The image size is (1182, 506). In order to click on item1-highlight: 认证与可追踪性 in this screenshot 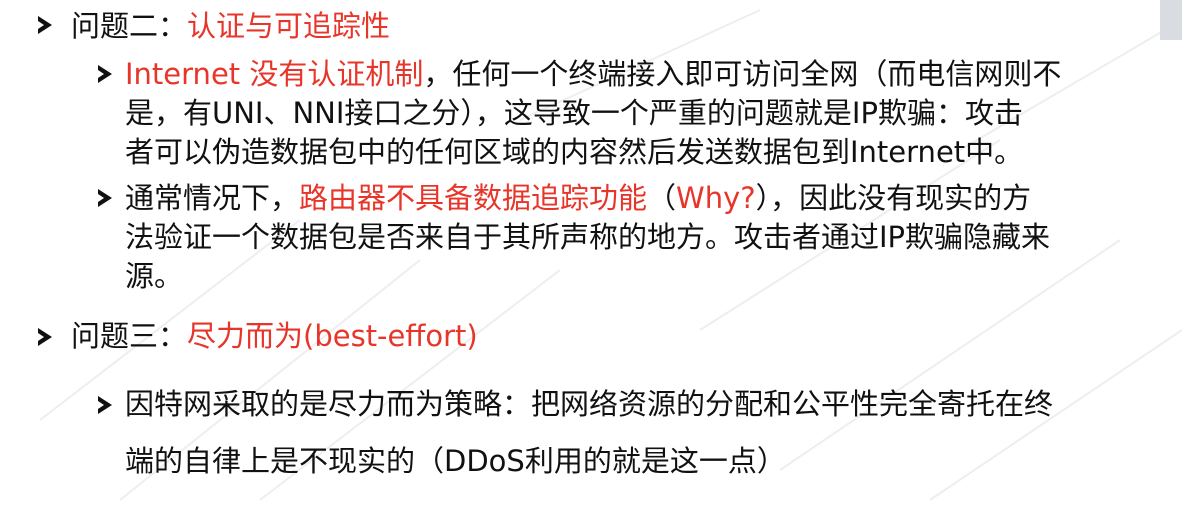, I will do `click(289, 26)`.